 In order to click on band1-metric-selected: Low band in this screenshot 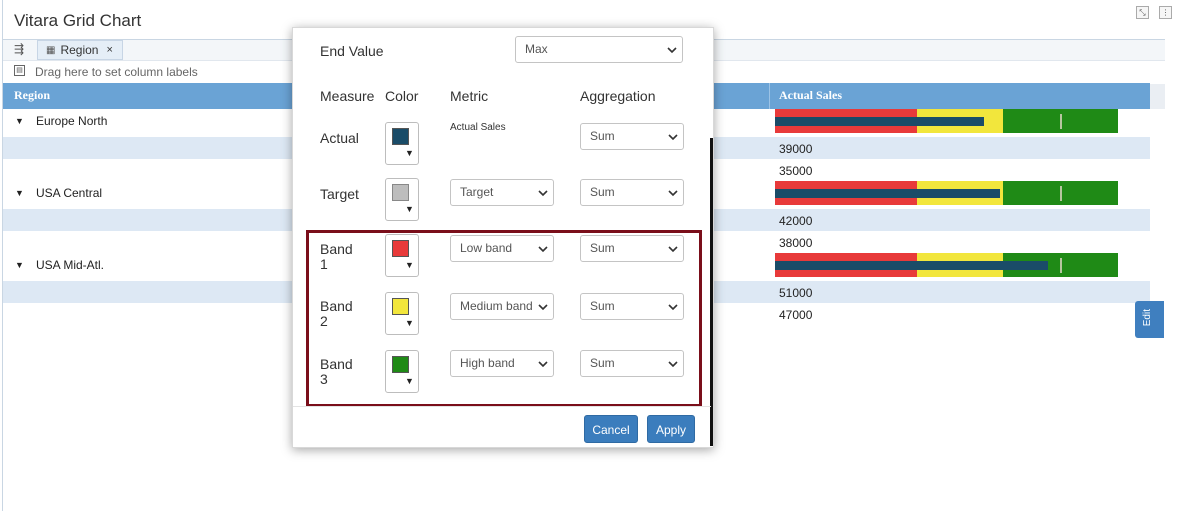, I will do `click(486, 248)`.